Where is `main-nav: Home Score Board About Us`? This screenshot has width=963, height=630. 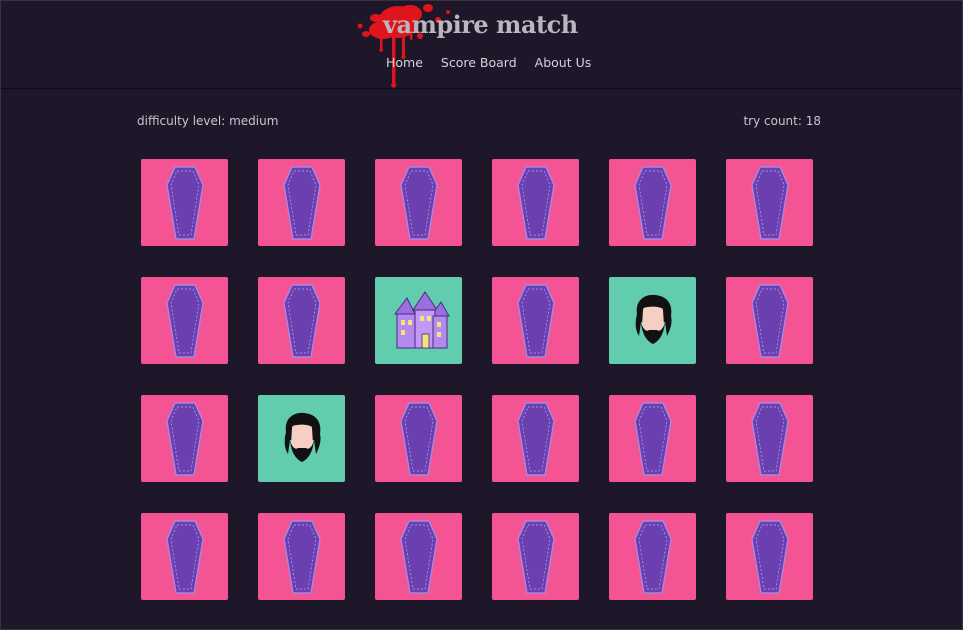 main-nav: Home Score Board About Us is located at coordinates (488, 62).